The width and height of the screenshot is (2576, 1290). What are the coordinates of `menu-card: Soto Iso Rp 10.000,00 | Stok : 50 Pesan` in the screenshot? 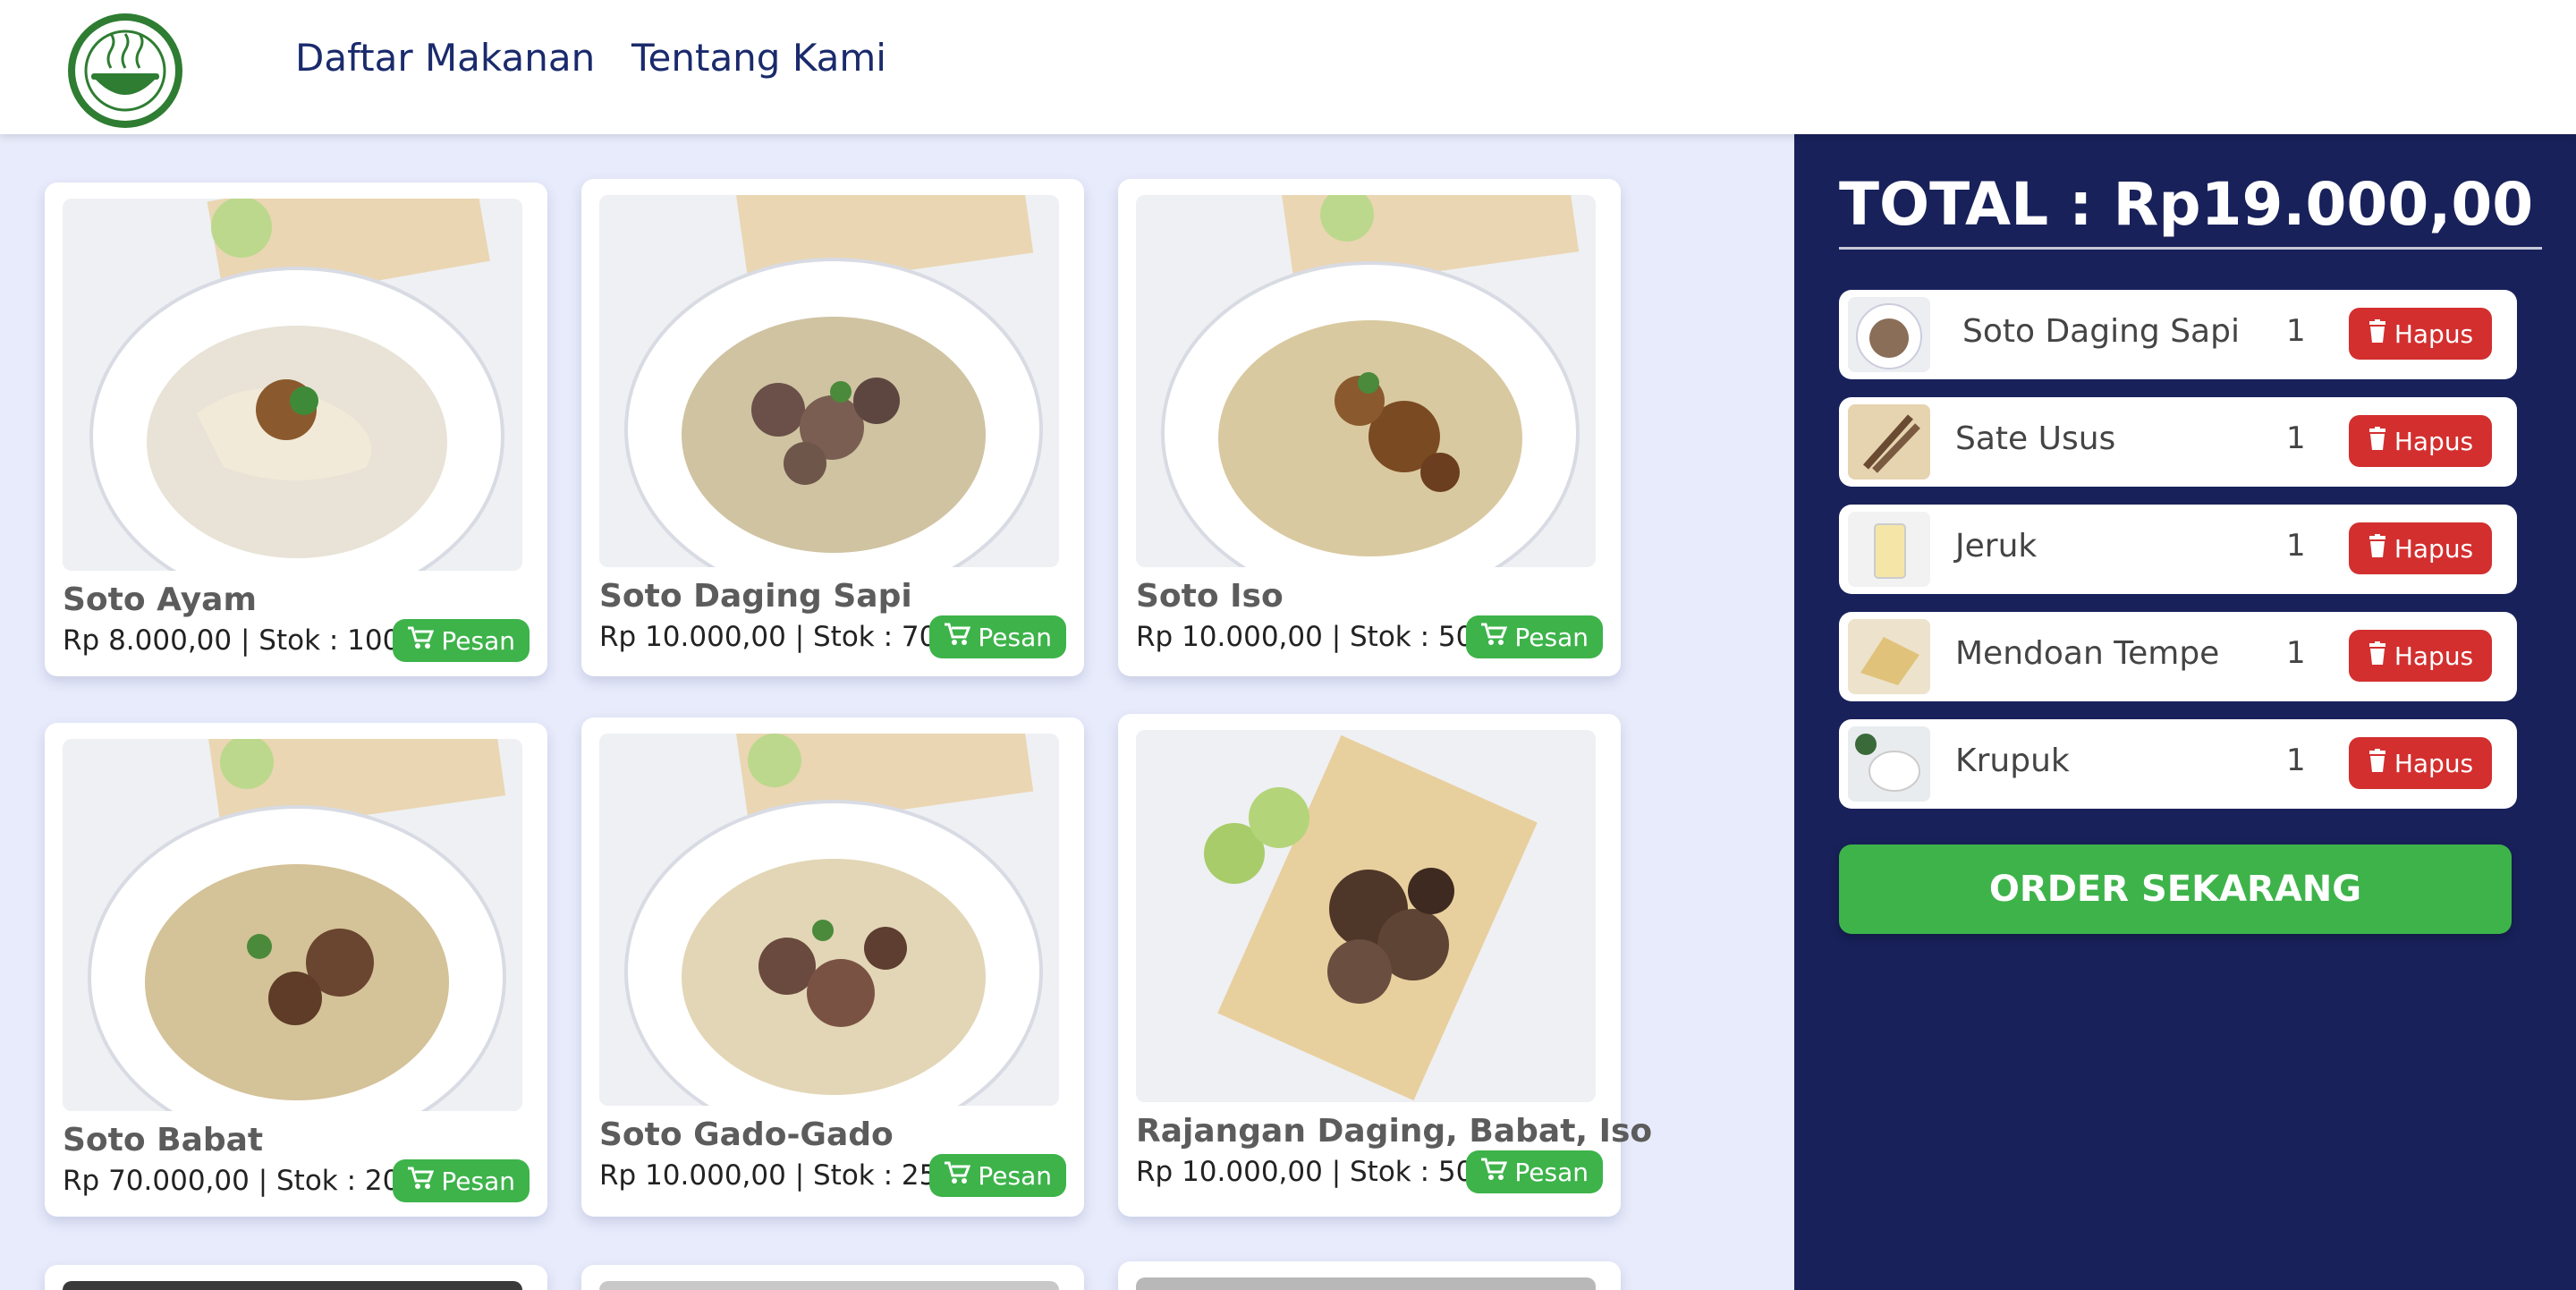 It's located at (1369, 427).